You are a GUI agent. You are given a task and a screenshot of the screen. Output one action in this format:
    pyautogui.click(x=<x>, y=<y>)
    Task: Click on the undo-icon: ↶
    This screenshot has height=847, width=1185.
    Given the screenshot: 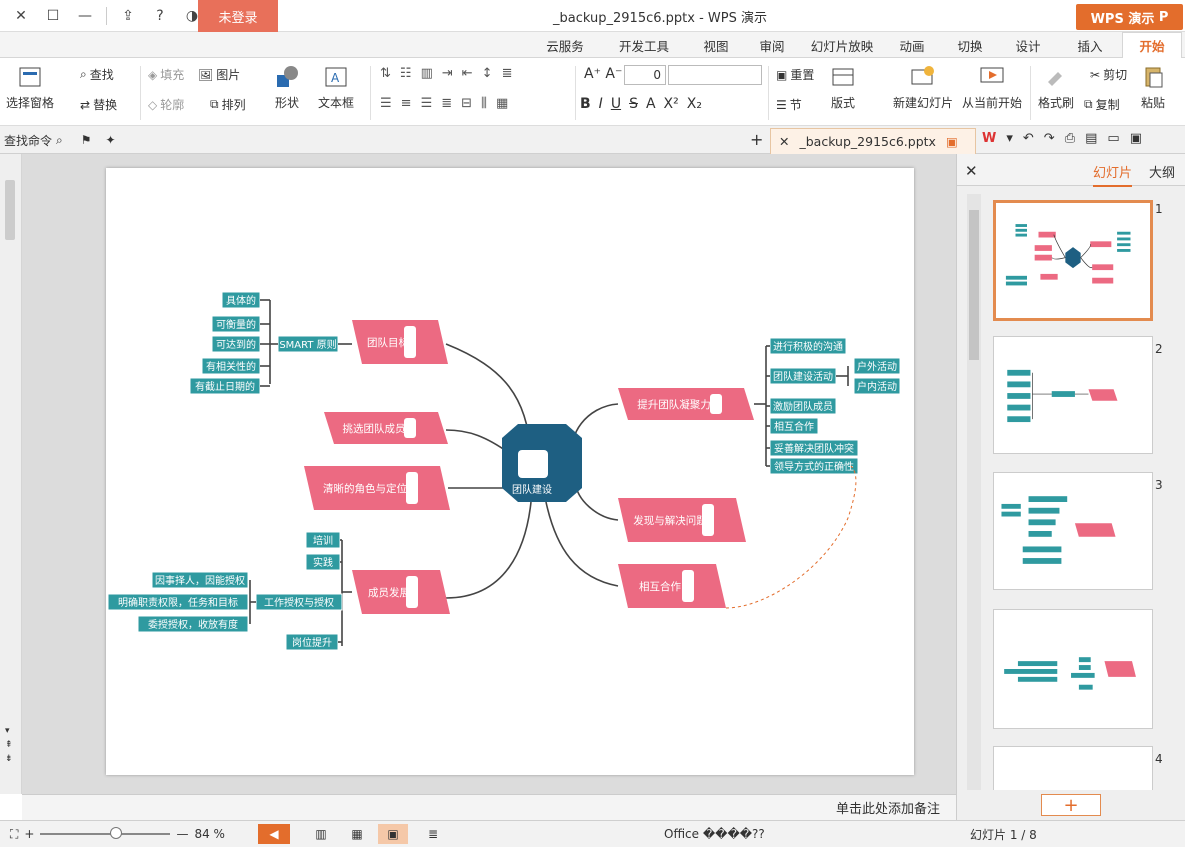 What is the action you would take?
    pyautogui.click(x=1028, y=138)
    